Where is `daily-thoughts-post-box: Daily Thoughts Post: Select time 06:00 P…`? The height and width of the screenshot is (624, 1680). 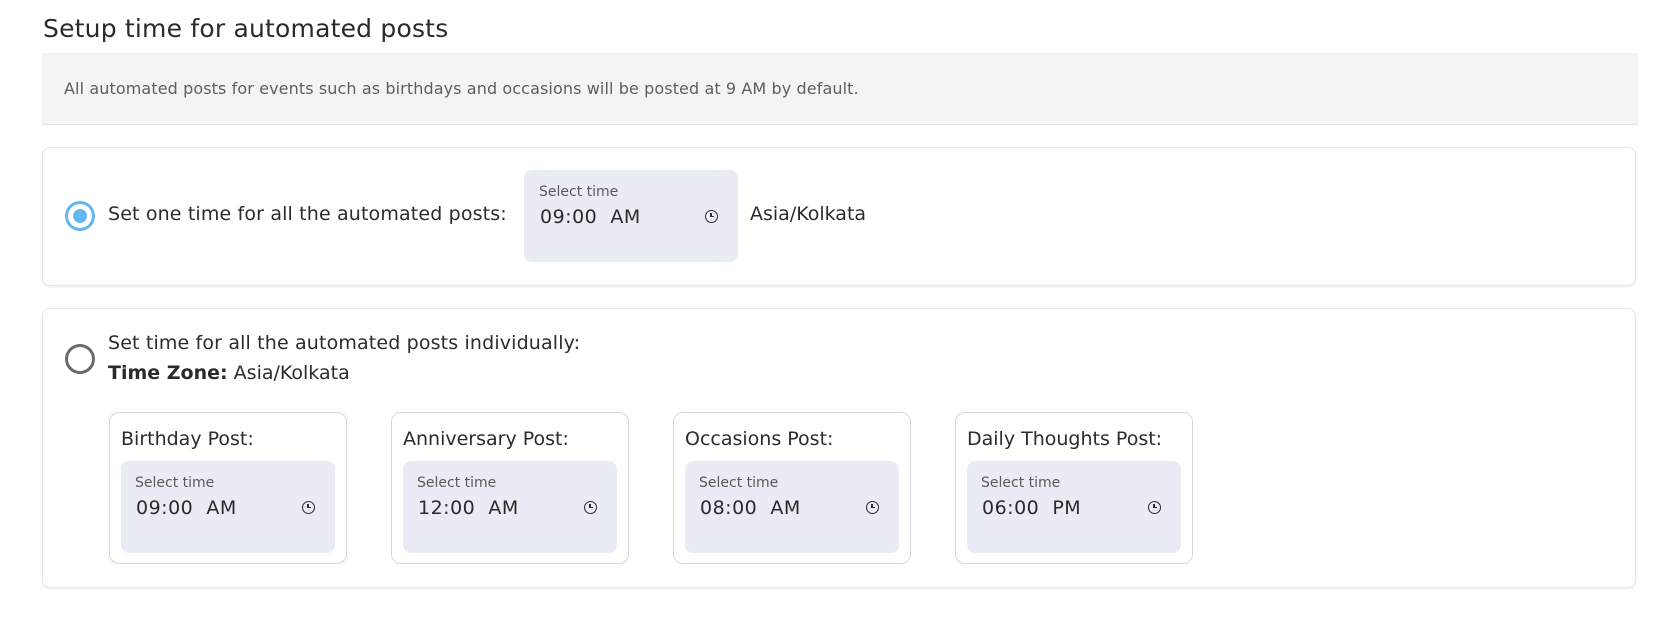
daily-thoughts-post-box: Daily Thoughts Post: Select time 06:00 P… is located at coordinates (1074, 488).